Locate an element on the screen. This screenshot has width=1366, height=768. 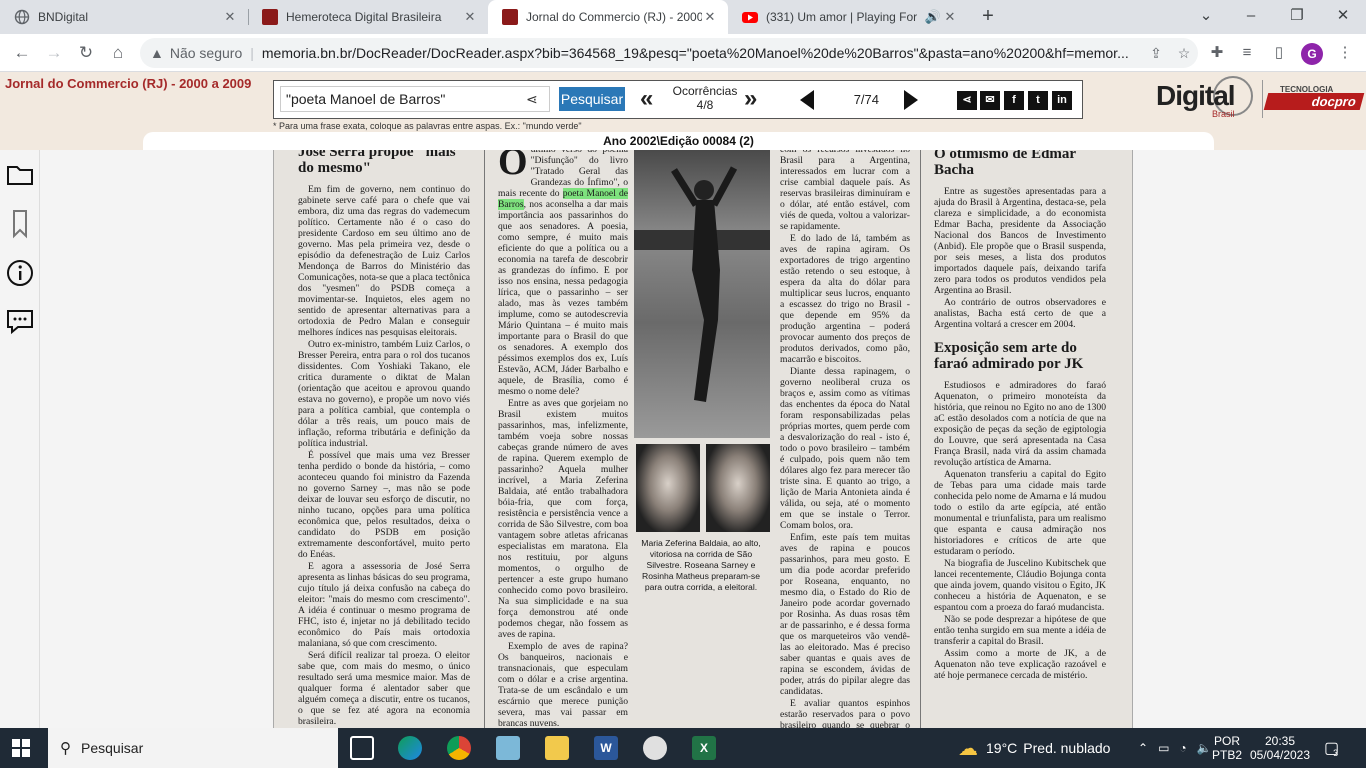
chevron-up-icon: ⌃ is located at coordinates (1143, 748).